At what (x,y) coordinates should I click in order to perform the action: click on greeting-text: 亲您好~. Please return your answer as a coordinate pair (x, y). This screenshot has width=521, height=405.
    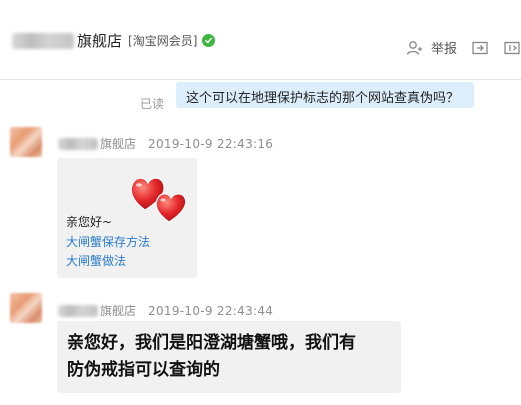
    Looking at the image, I should click on (89, 222).